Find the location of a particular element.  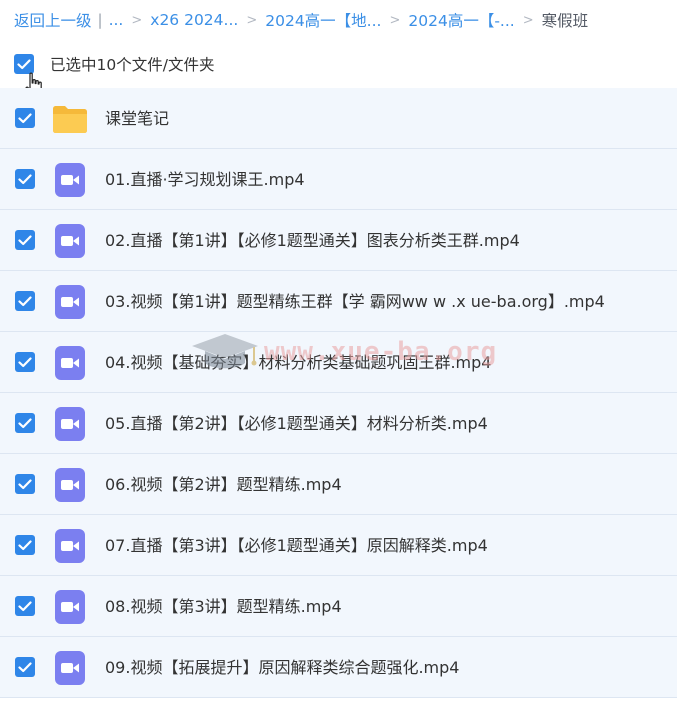

file-row: 04.视频【基础夯实】材料分析类基础题巩固王群.mp4 is located at coordinates (338, 362).